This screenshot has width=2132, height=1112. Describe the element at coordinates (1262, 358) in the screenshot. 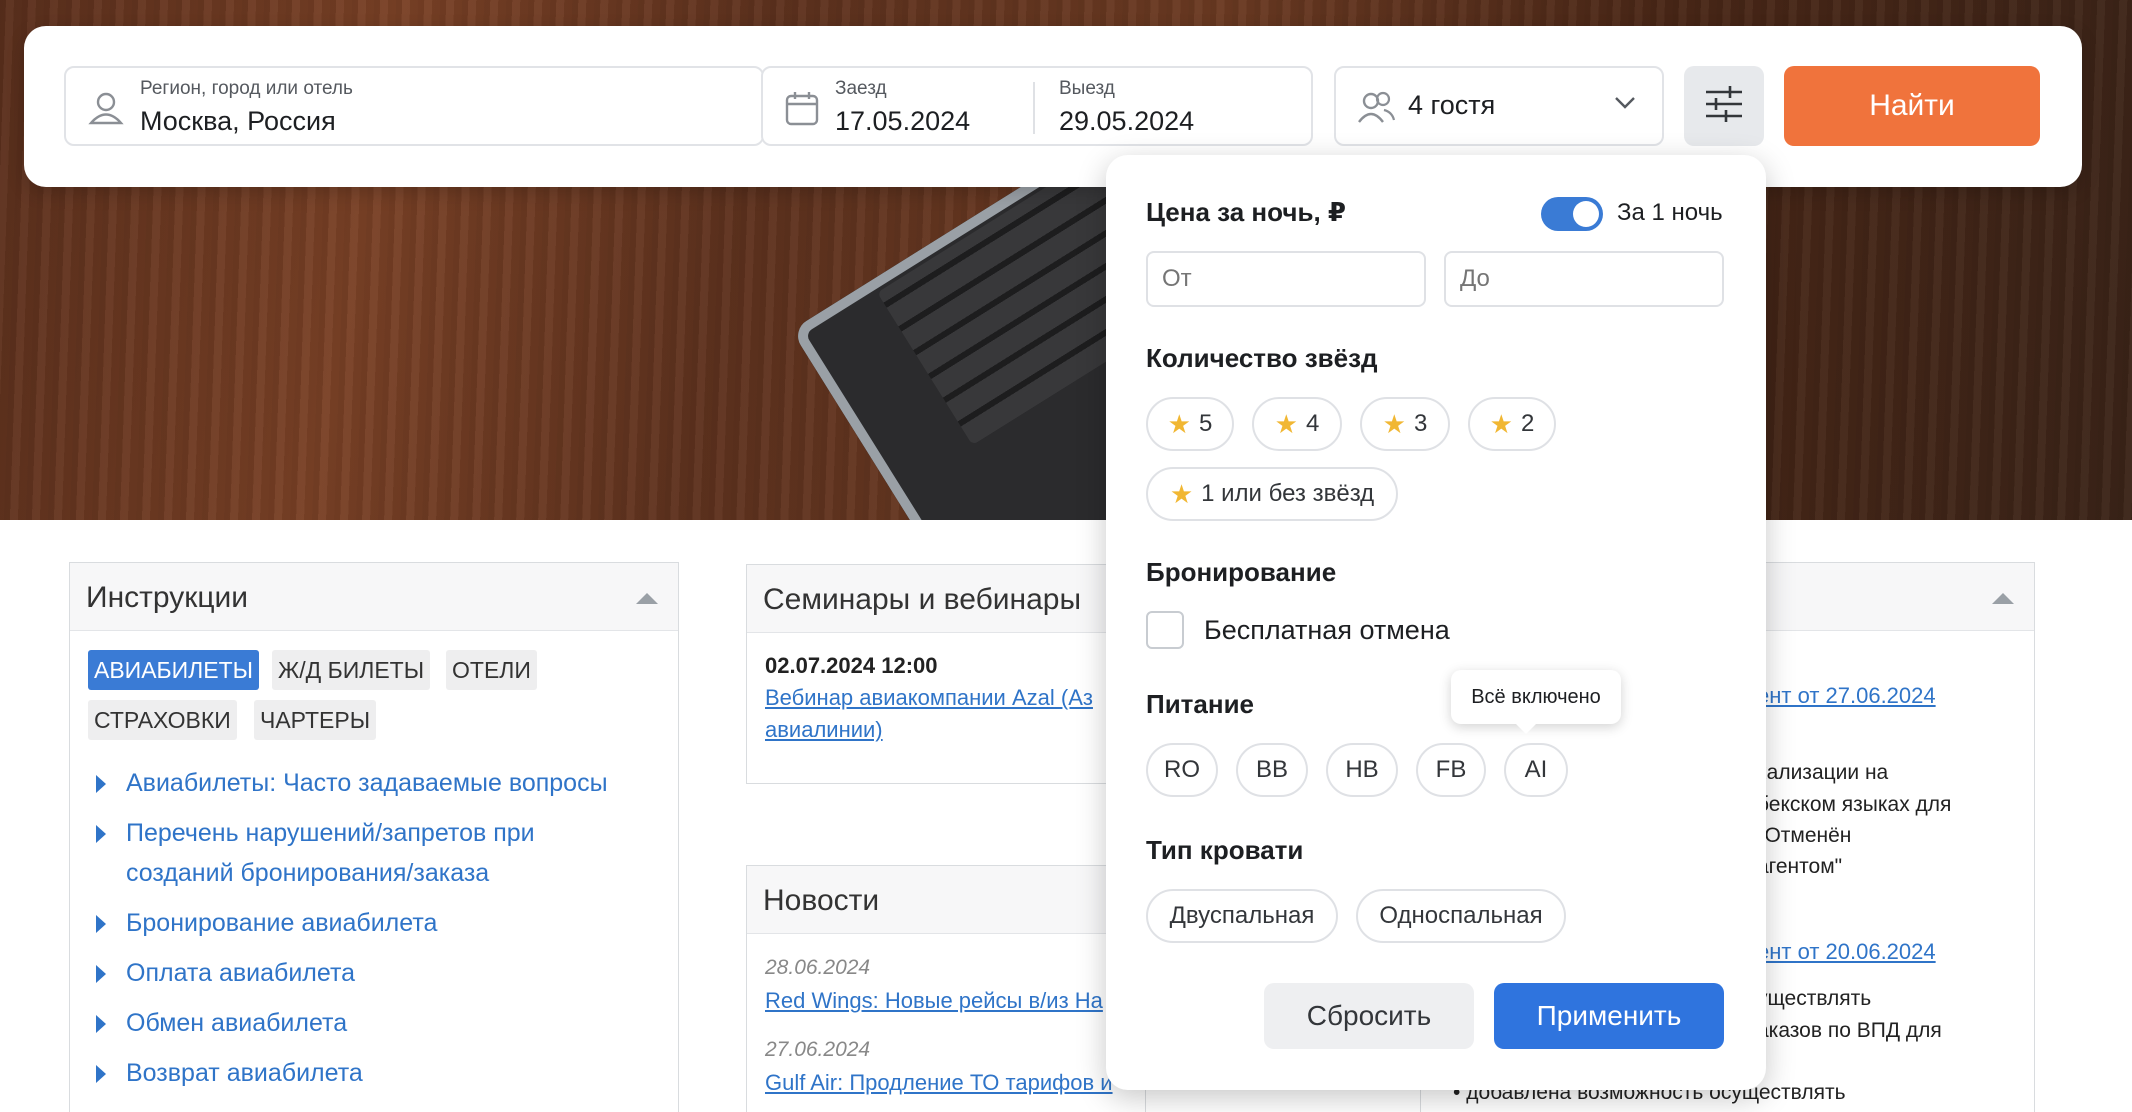

I see `stars-title: Количество звёзд` at that location.